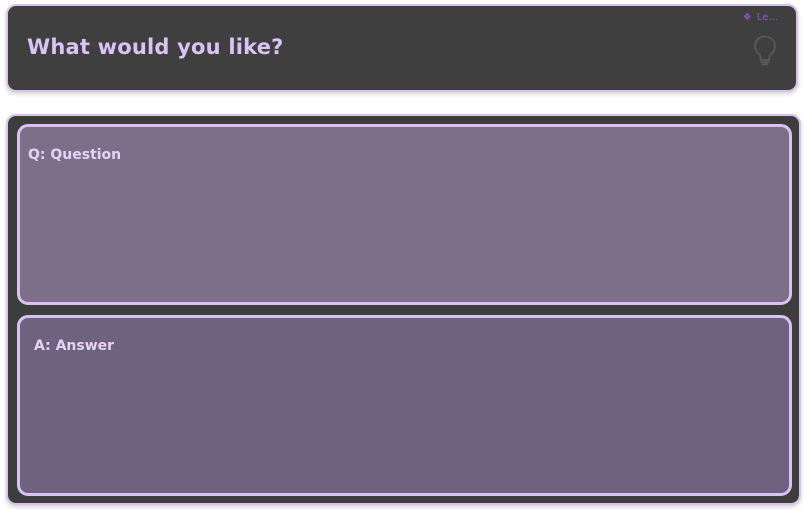  I want to click on lightbulb-icon, so click(765, 50).